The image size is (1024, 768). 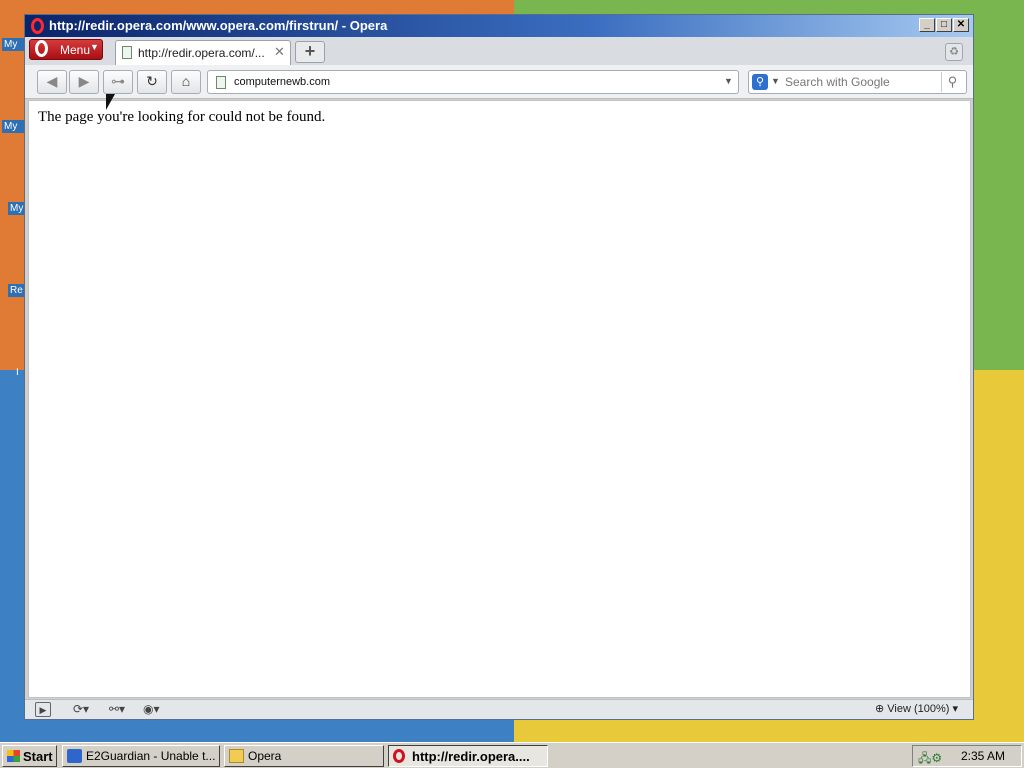 I want to click on folder-icon, so click(x=236, y=756).